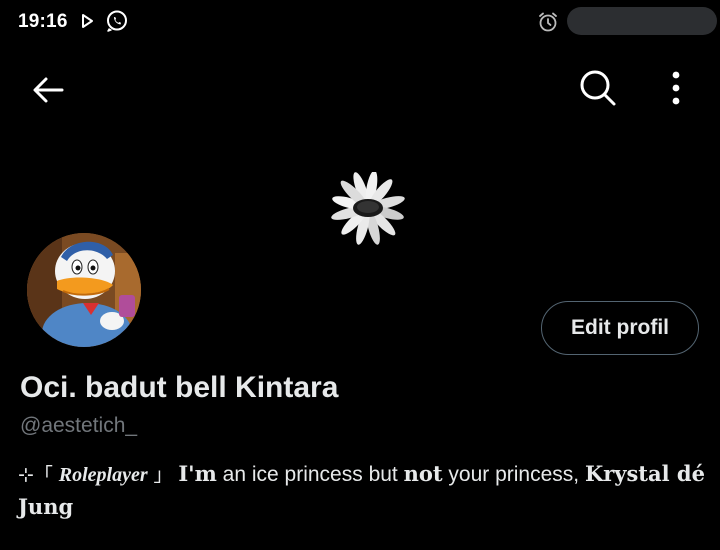 The width and height of the screenshot is (720, 550). I want to click on status-time: 19:16, so click(43, 21).